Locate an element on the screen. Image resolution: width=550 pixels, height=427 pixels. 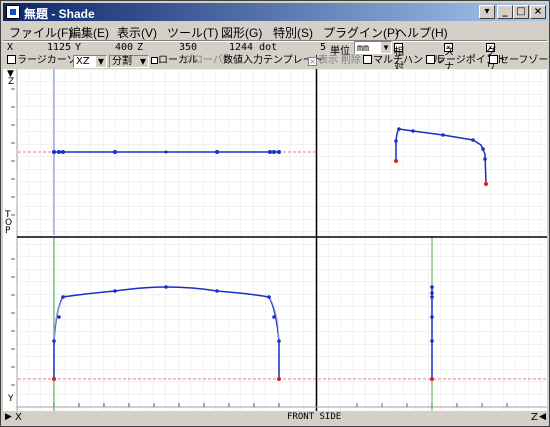
z-label: Z is located at coordinates (140, 47).